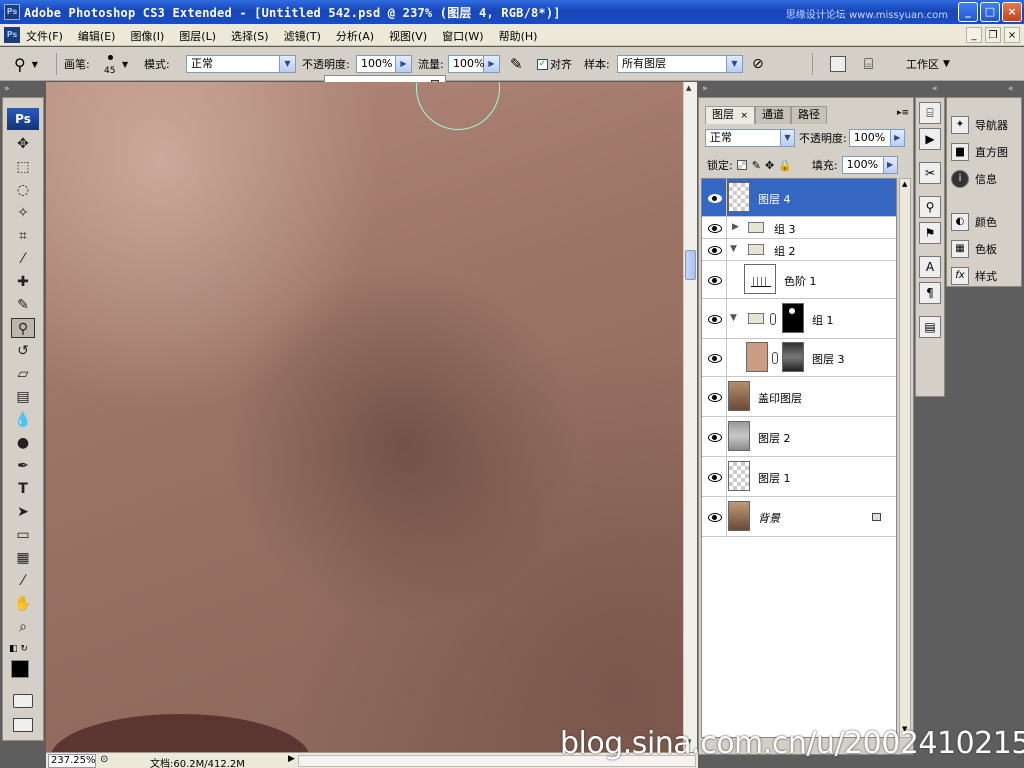  Describe the element at coordinates (408, 36) in the screenshot. I see `menu-view: 视图(V)` at that location.